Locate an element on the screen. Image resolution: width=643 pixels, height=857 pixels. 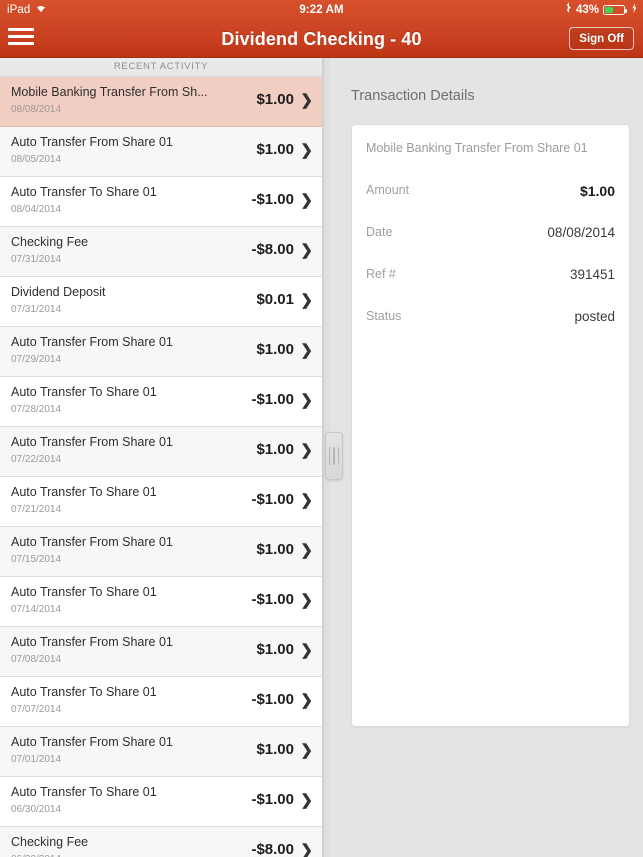
transaction-date: 08/05/2014 is located at coordinates (36, 159).